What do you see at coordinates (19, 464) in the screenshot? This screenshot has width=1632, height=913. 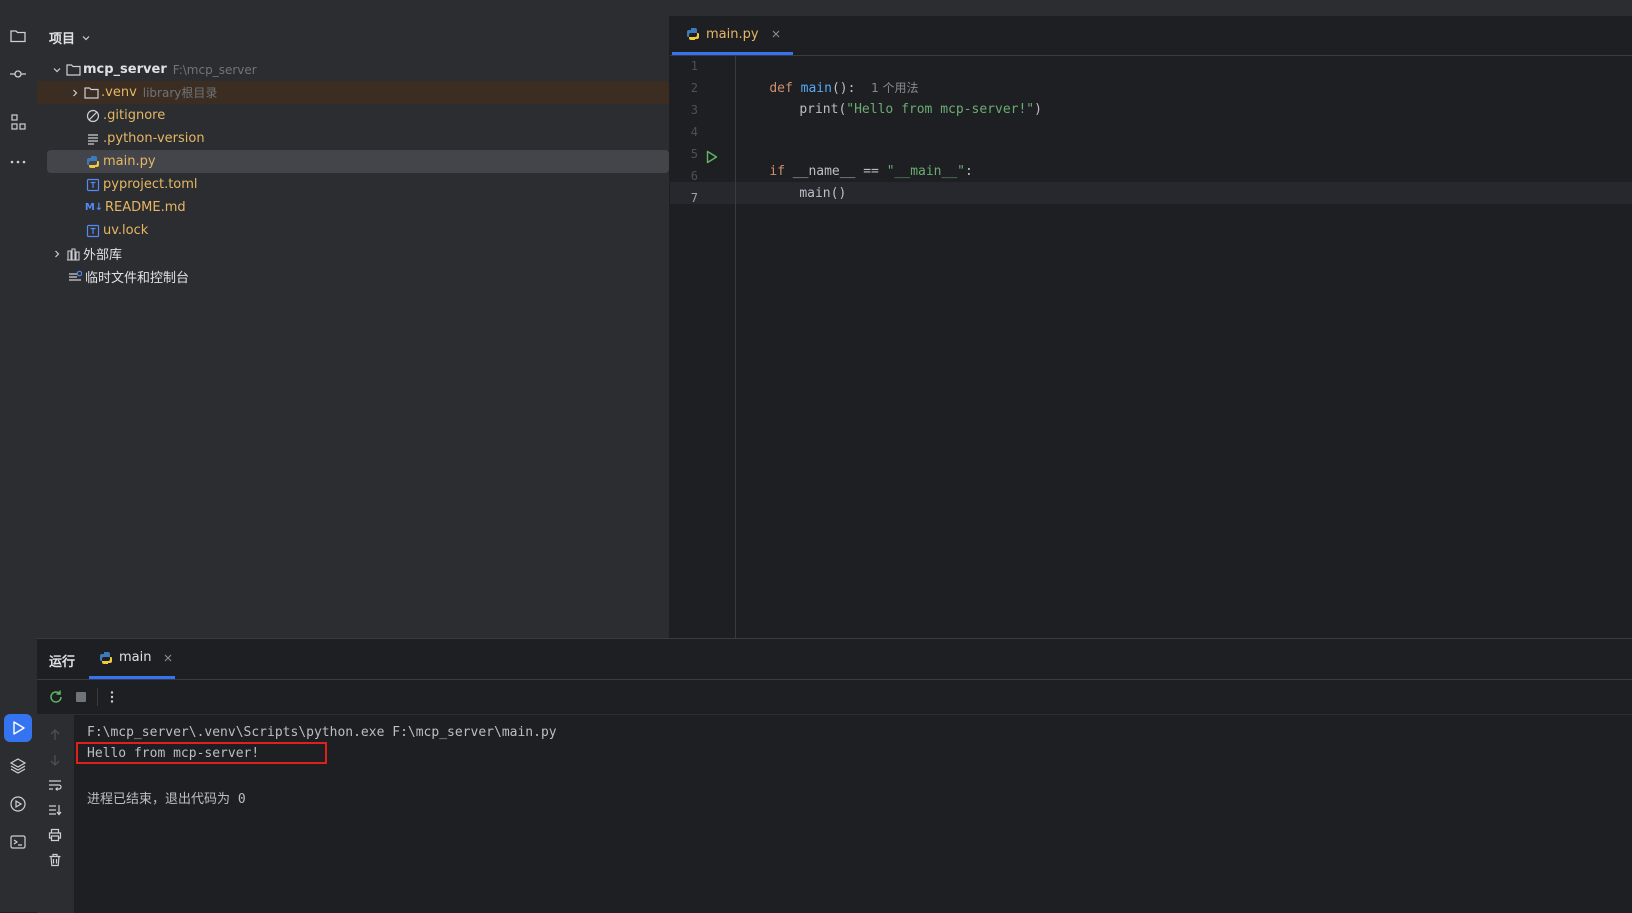 I see `activity-bar` at bounding box center [19, 464].